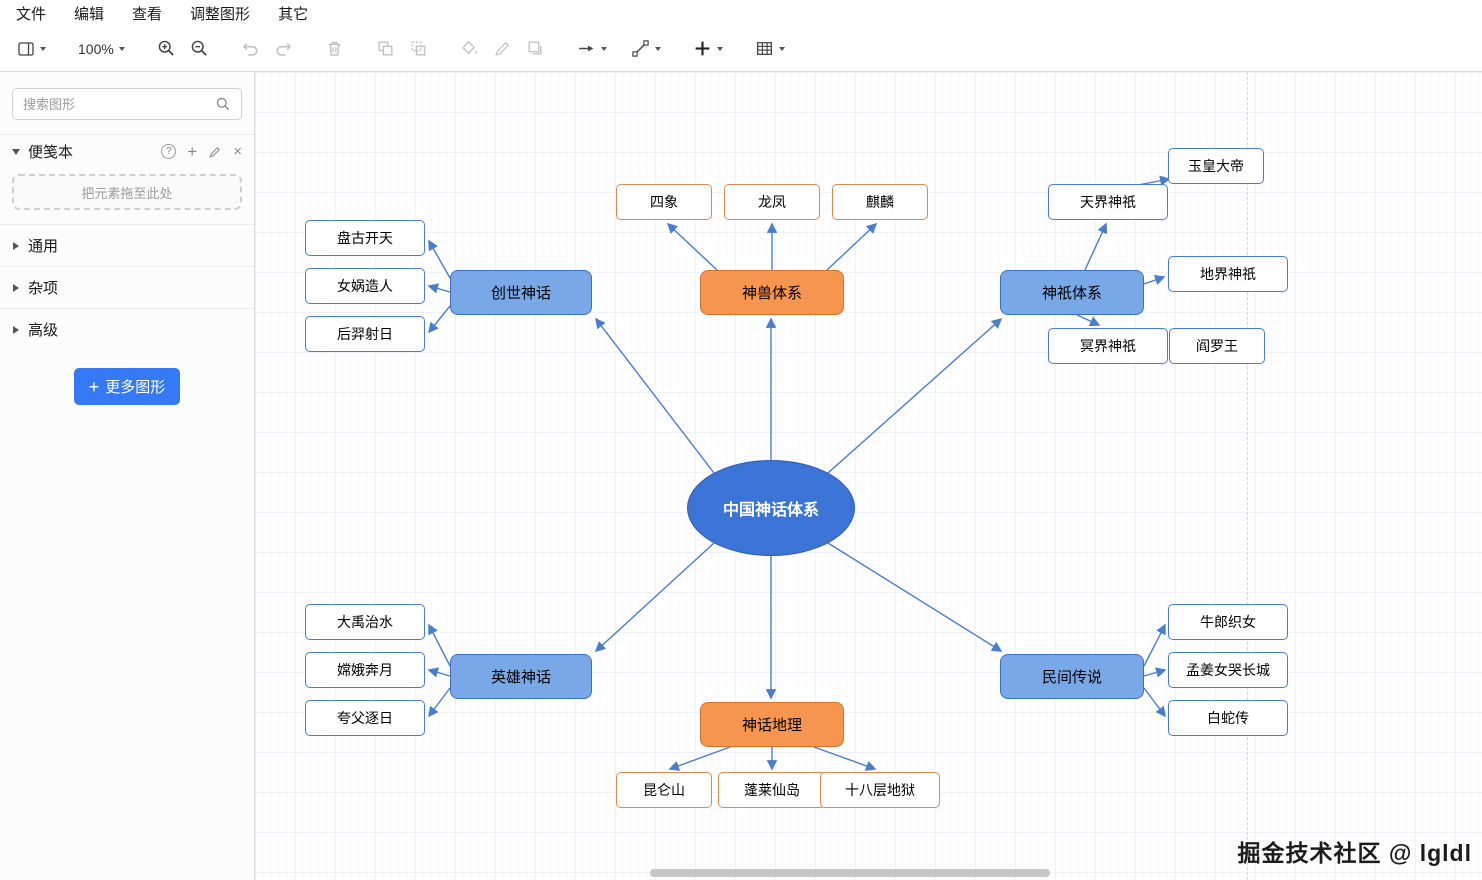 The width and height of the screenshot is (1482, 880). Describe the element at coordinates (365, 238) in the screenshot. I see `node-pangu: 盘古开天` at that location.